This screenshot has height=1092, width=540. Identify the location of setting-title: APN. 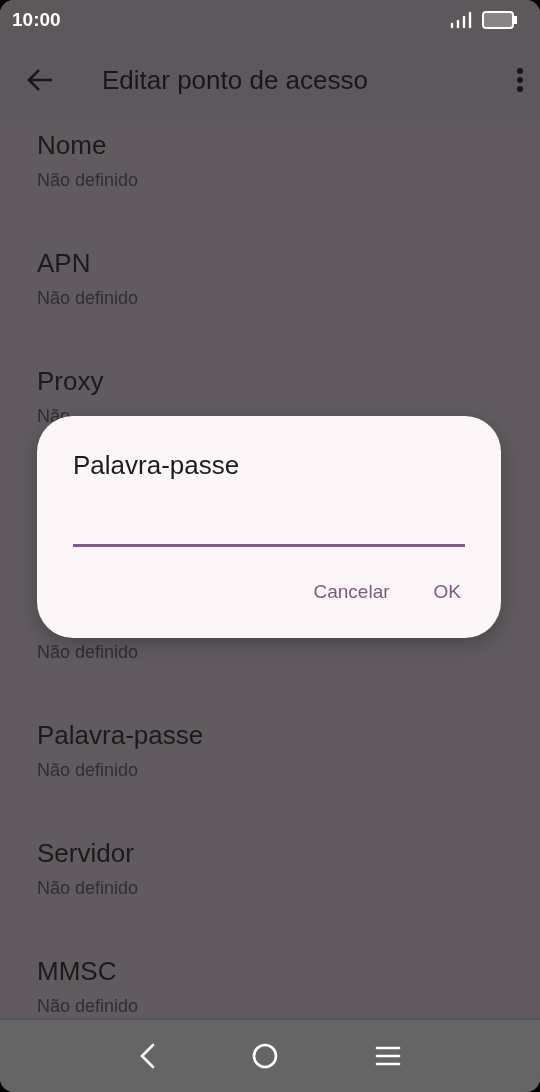
(64, 263).